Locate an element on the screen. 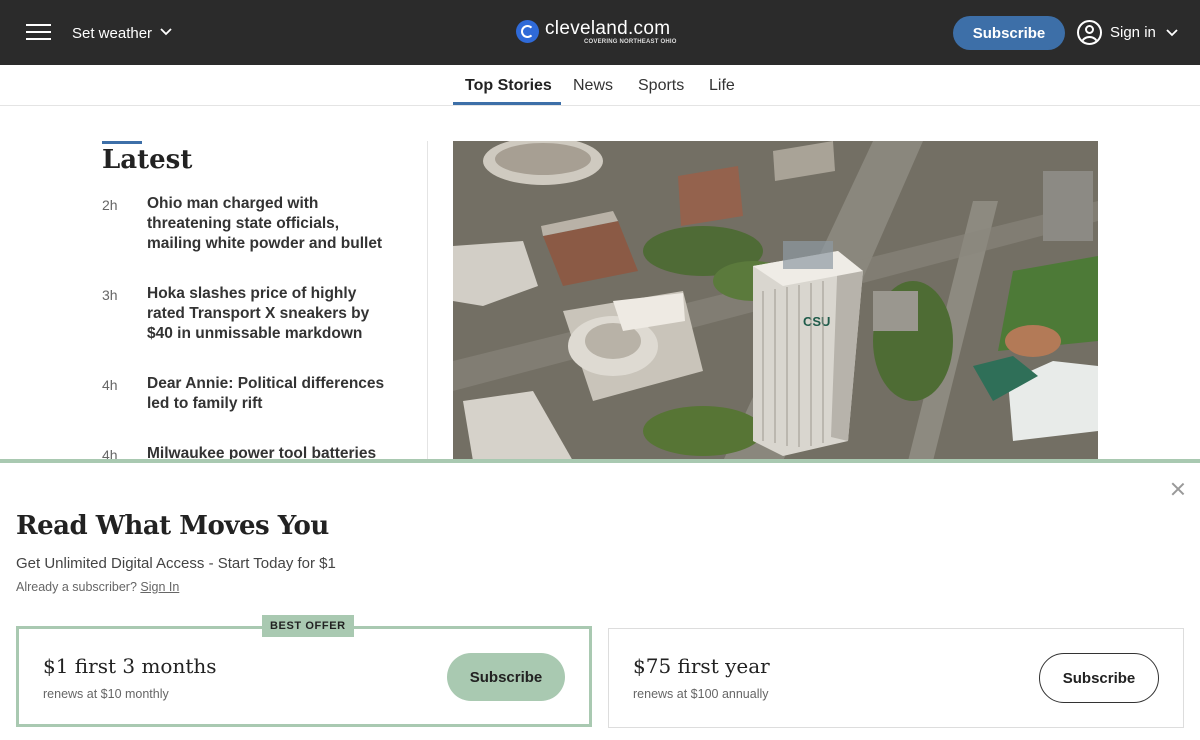 The height and width of the screenshot is (740, 1200). offer-renewal: renews at $10 monthly is located at coordinates (106, 694).